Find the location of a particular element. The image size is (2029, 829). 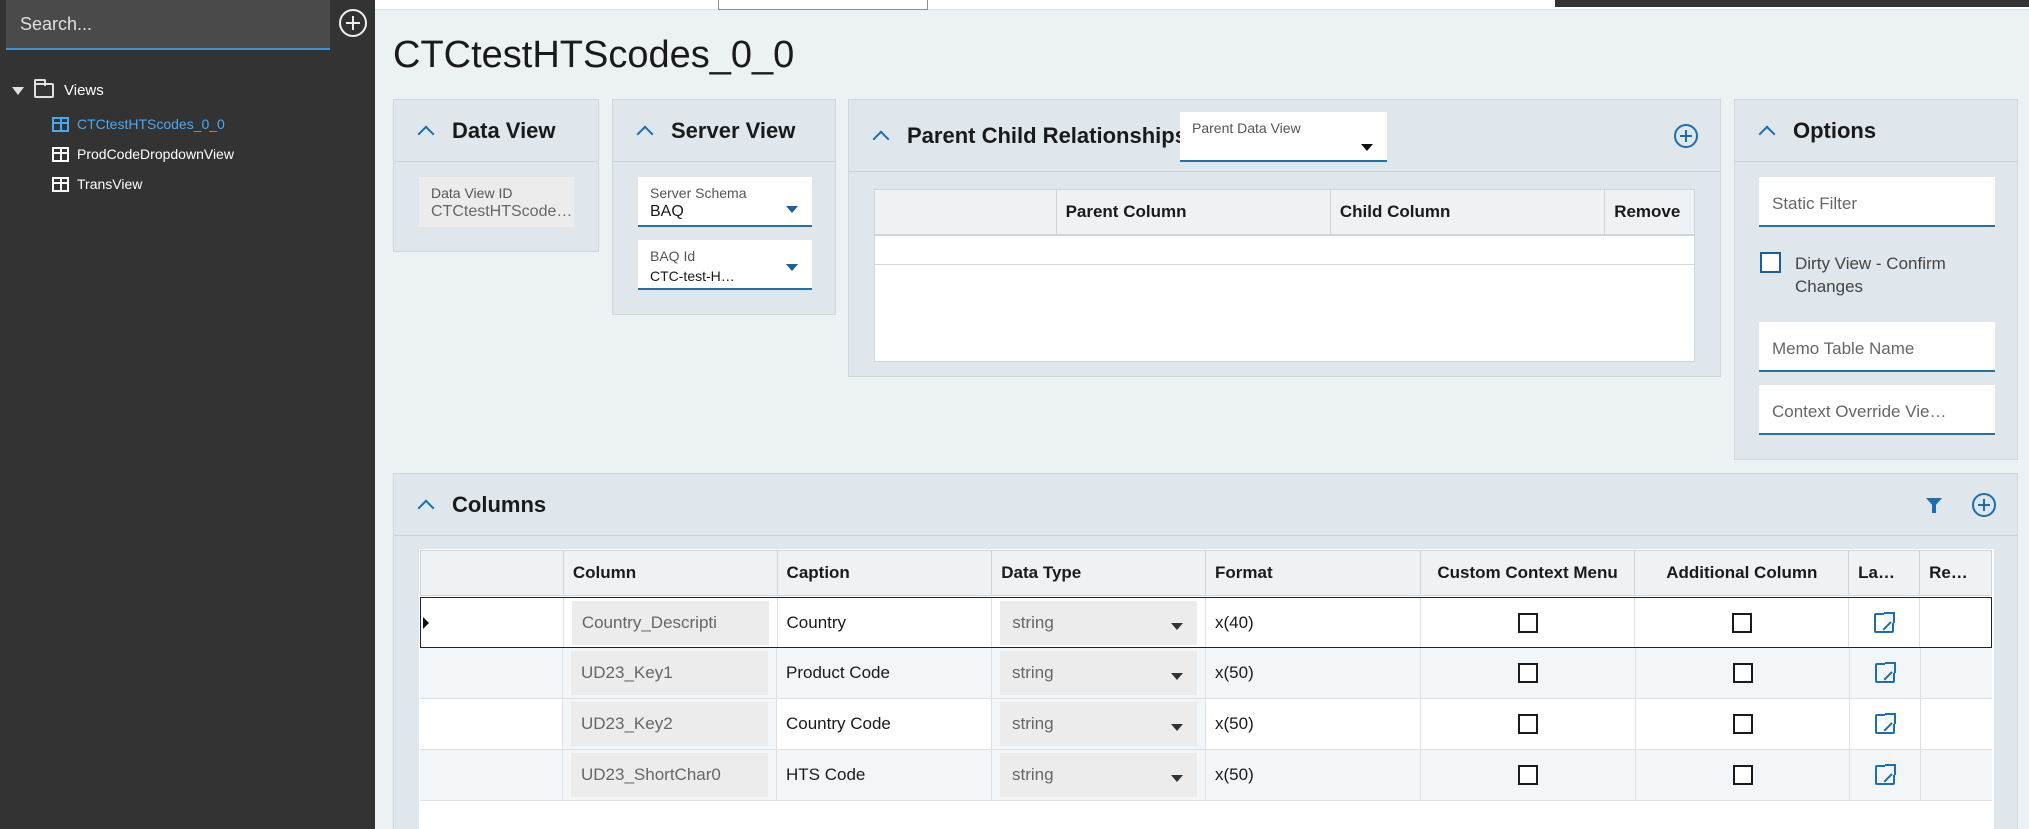

caption-cell: HTS Code is located at coordinates (884, 775).